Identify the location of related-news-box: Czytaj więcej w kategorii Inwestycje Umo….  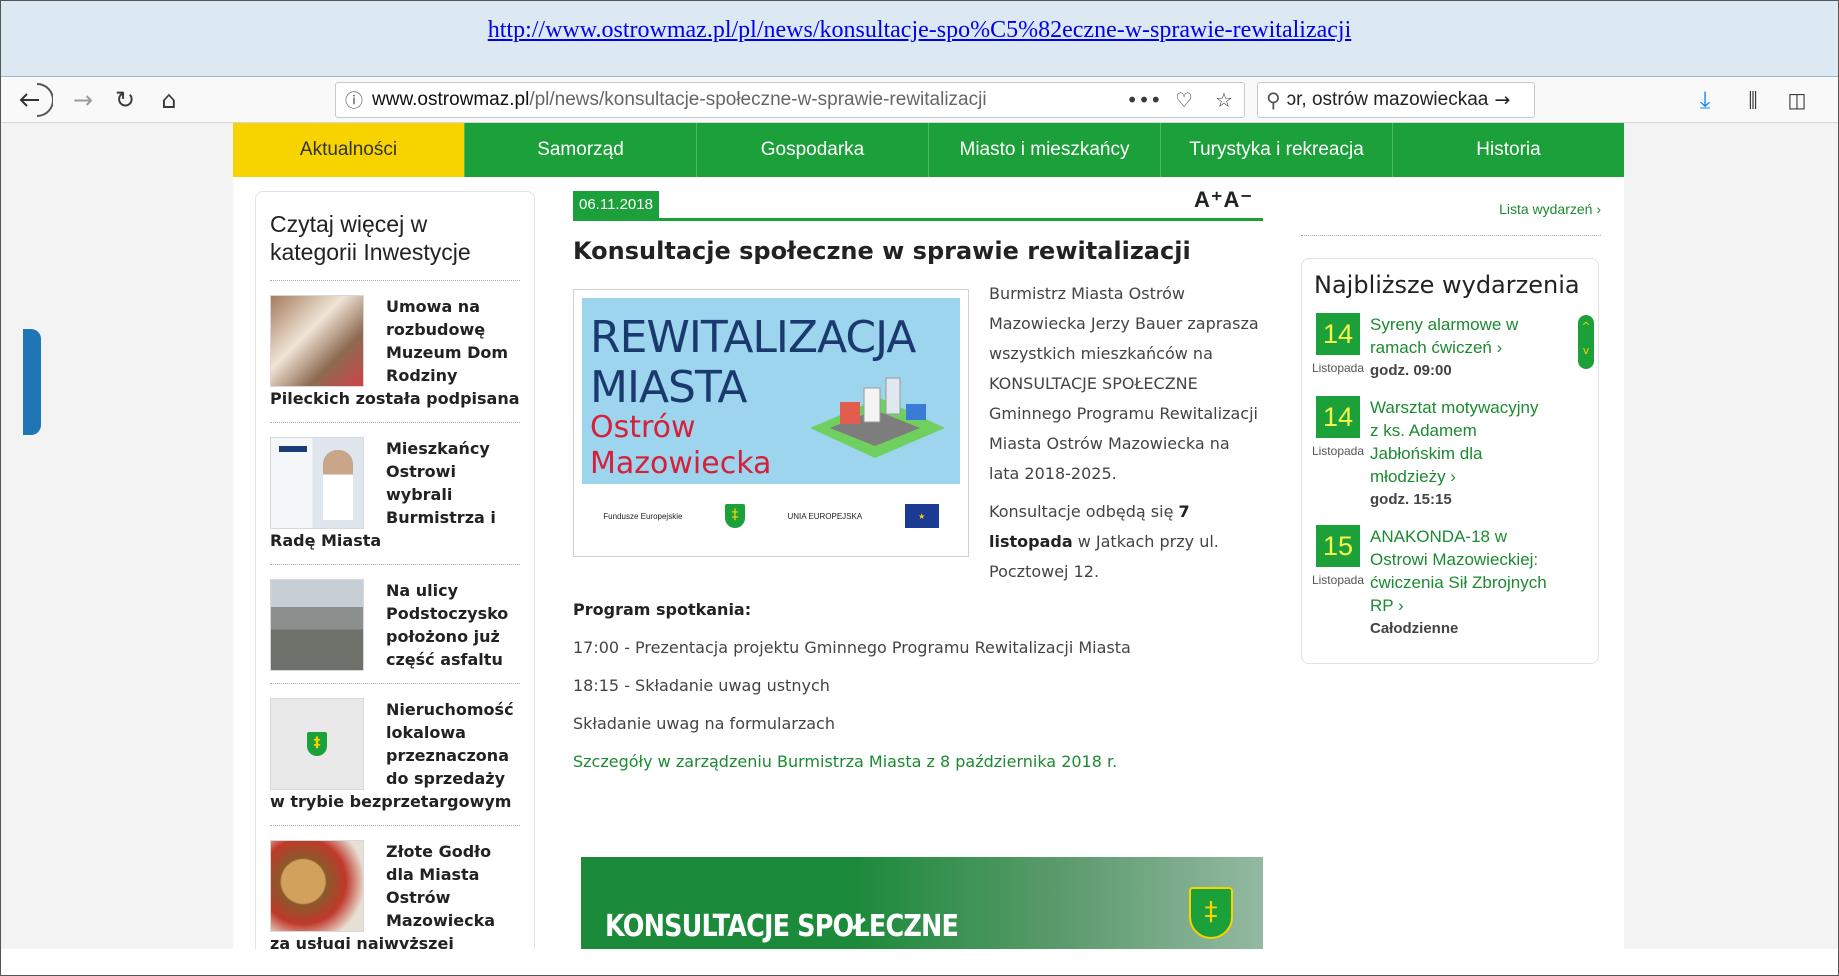
(395, 570).